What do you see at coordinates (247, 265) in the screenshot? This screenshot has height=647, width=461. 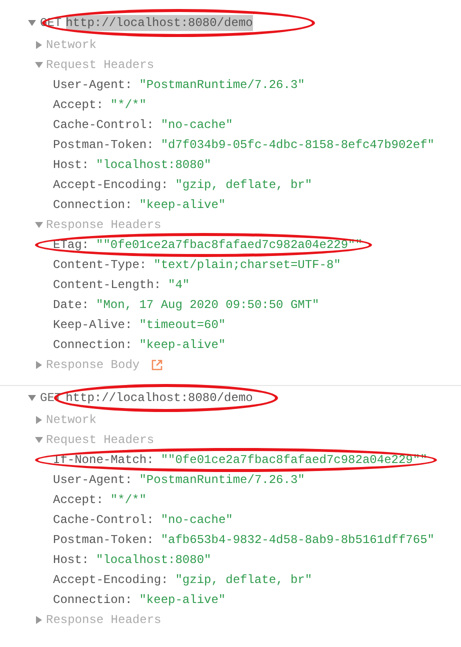 I see `header-value: "text/plain;charset=UTF-8"` at bounding box center [247, 265].